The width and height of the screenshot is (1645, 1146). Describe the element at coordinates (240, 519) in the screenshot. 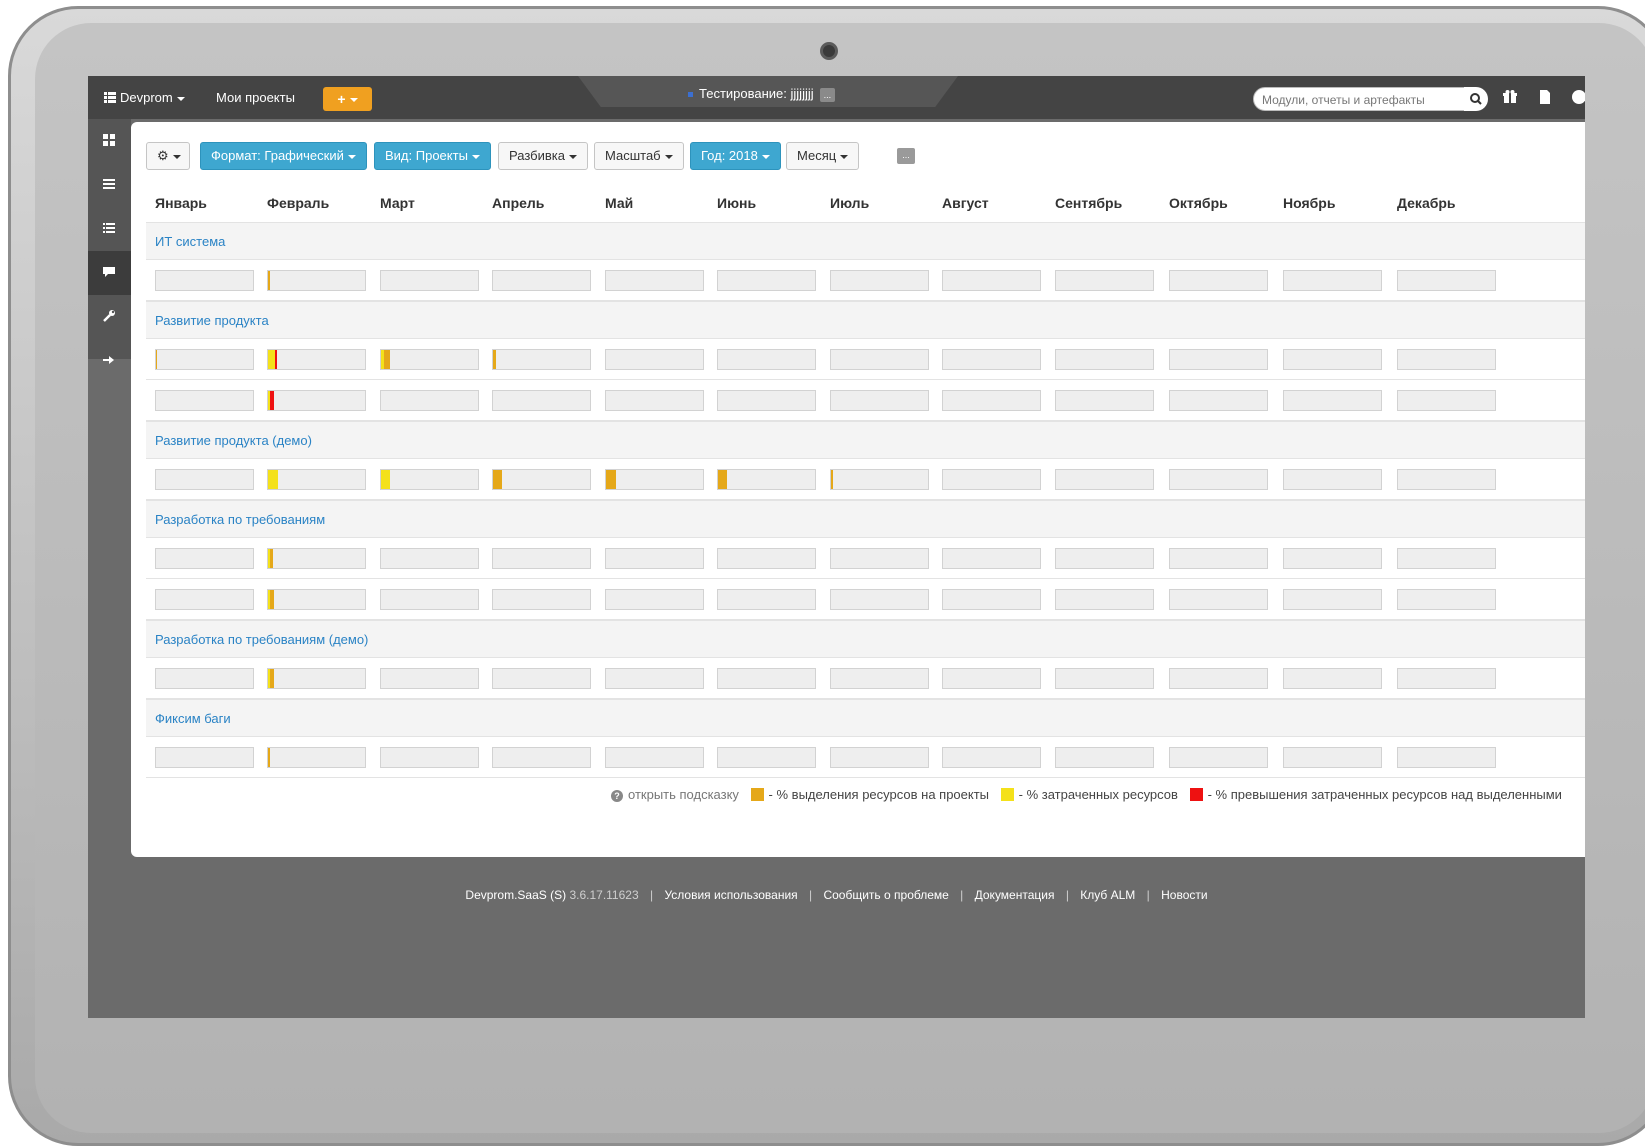

I see `project-link: Разработка по требованиям` at that location.